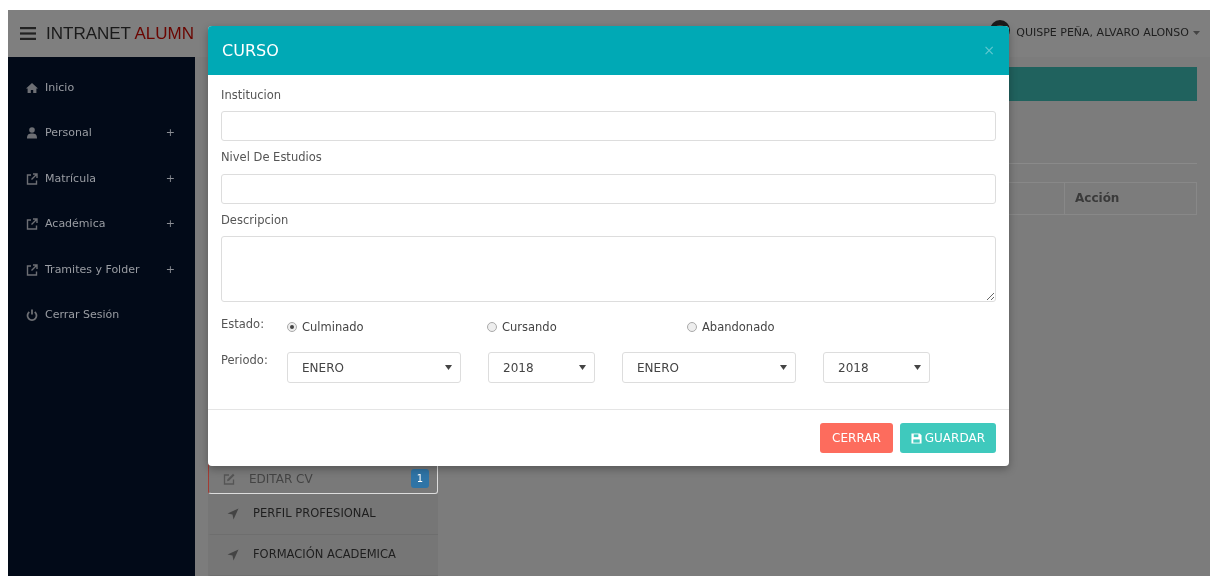 The width and height of the screenshot is (1210, 576). Describe the element at coordinates (738, 327) in the screenshot. I see `radio-label: Abandonado` at that location.